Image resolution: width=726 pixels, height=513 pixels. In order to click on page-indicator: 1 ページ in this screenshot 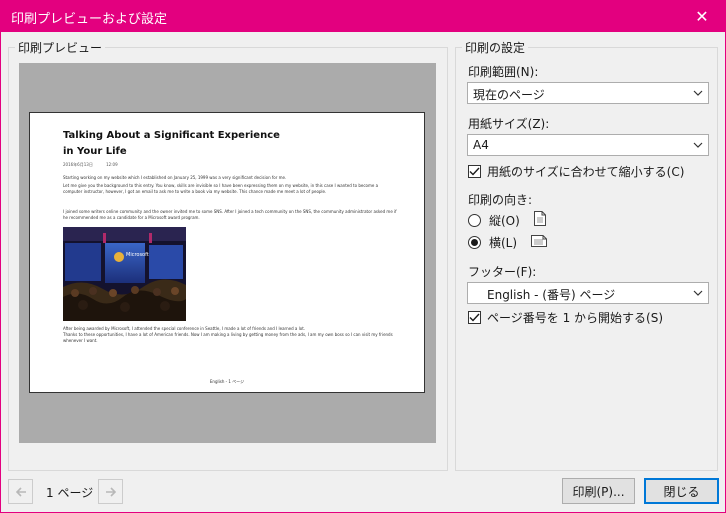, I will do `click(70, 493)`.